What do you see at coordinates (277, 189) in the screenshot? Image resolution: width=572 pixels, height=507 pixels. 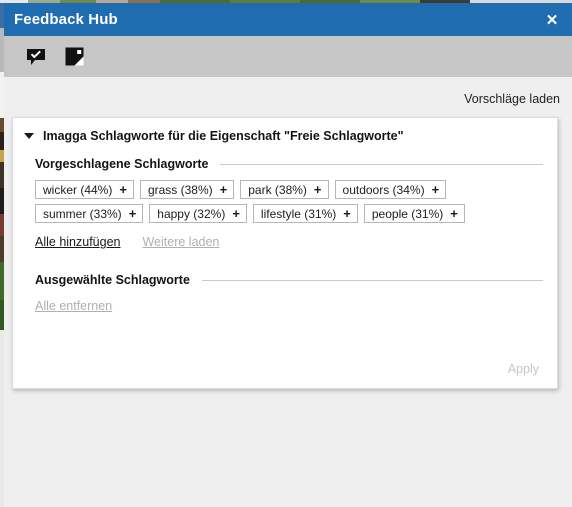 I see `suggested-tag-label: park (38%)` at bounding box center [277, 189].